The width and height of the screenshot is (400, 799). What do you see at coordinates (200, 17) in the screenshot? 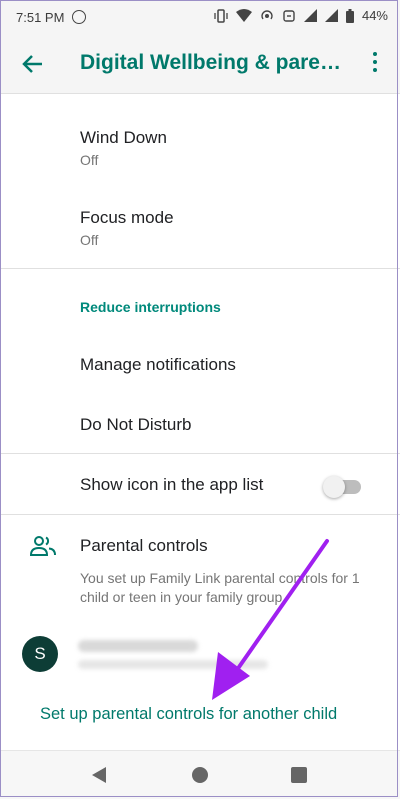
I see `status-bar: 7:51 PM 44%` at bounding box center [200, 17].